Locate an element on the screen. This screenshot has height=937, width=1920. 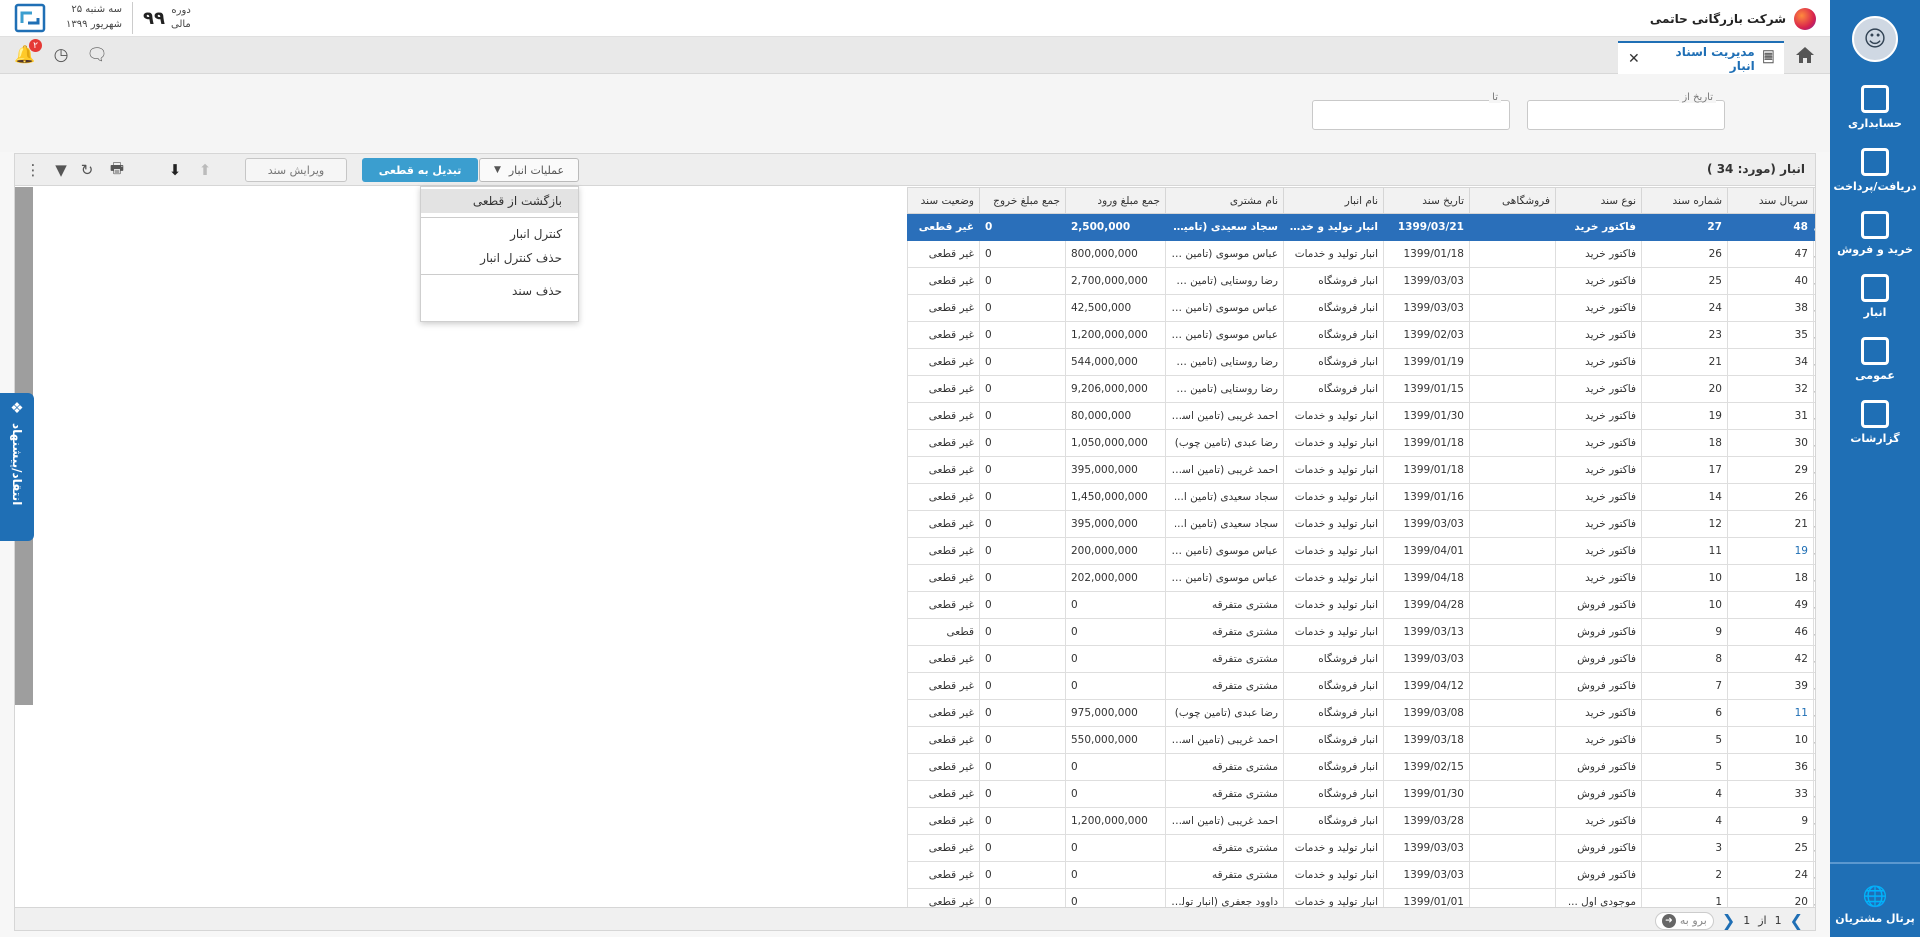
column-header: سریال سند is located at coordinates (1770, 200).